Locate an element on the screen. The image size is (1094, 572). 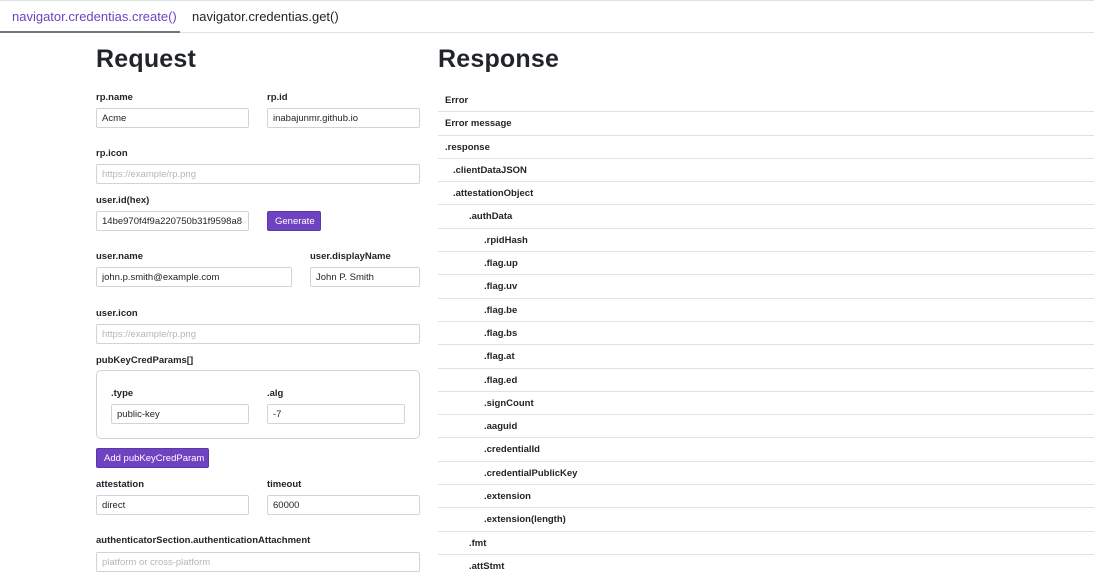
response-row: .authData is located at coordinates (766, 217).